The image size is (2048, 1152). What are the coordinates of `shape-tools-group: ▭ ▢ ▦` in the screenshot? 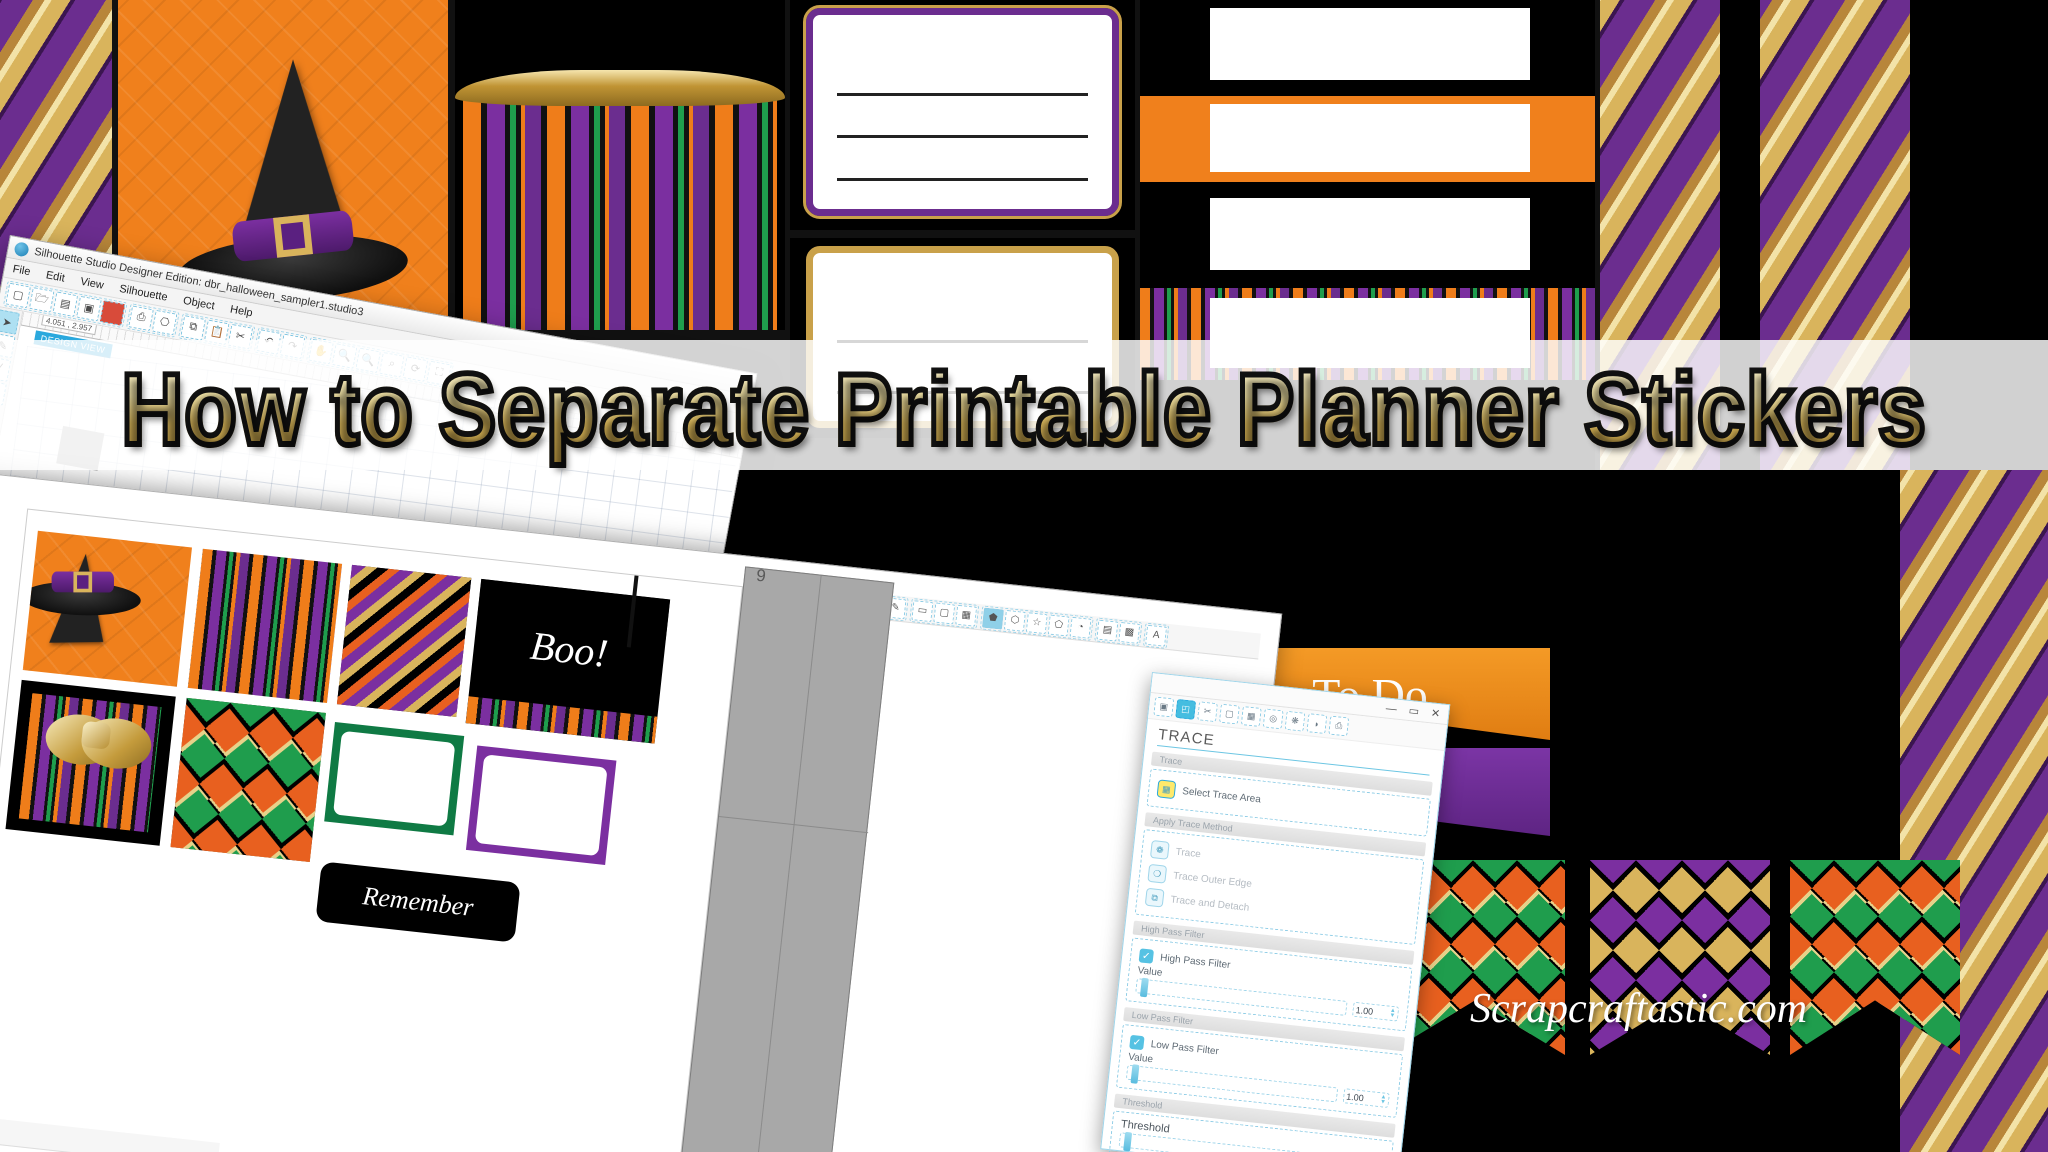 It's located at (944, 613).